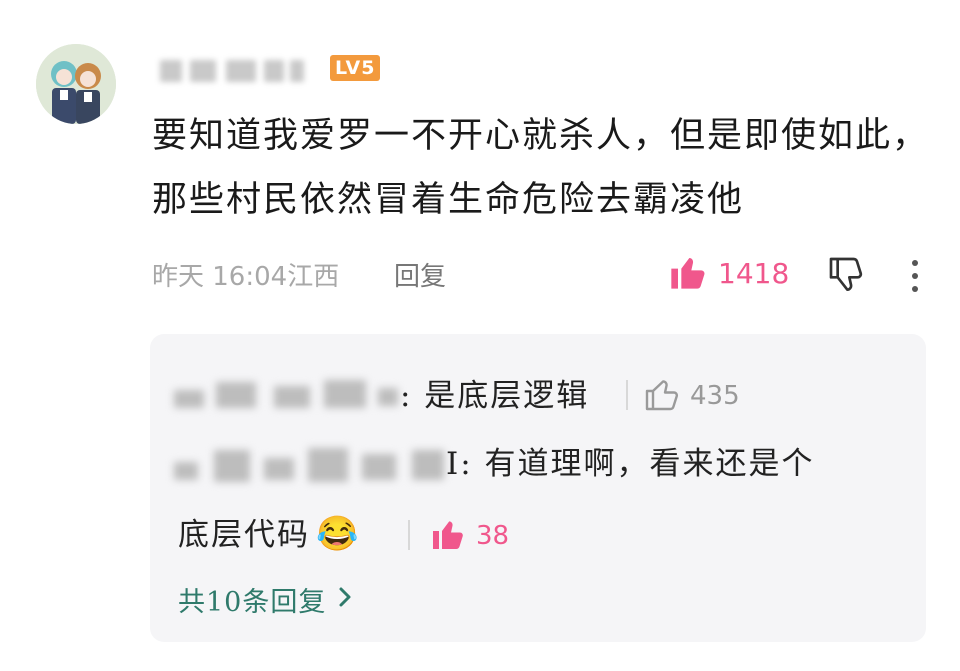  What do you see at coordinates (469, 536) in the screenshot?
I see `reply-like-button: 38` at bounding box center [469, 536].